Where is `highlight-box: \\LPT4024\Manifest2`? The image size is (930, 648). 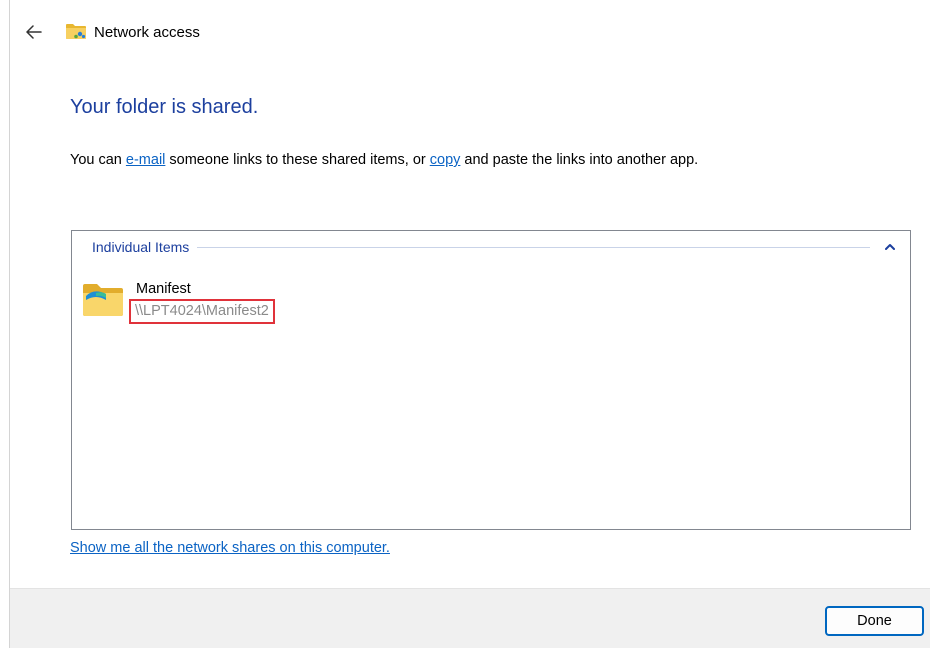 highlight-box: \\LPT4024\Manifest2 is located at coordinates (202, 311).